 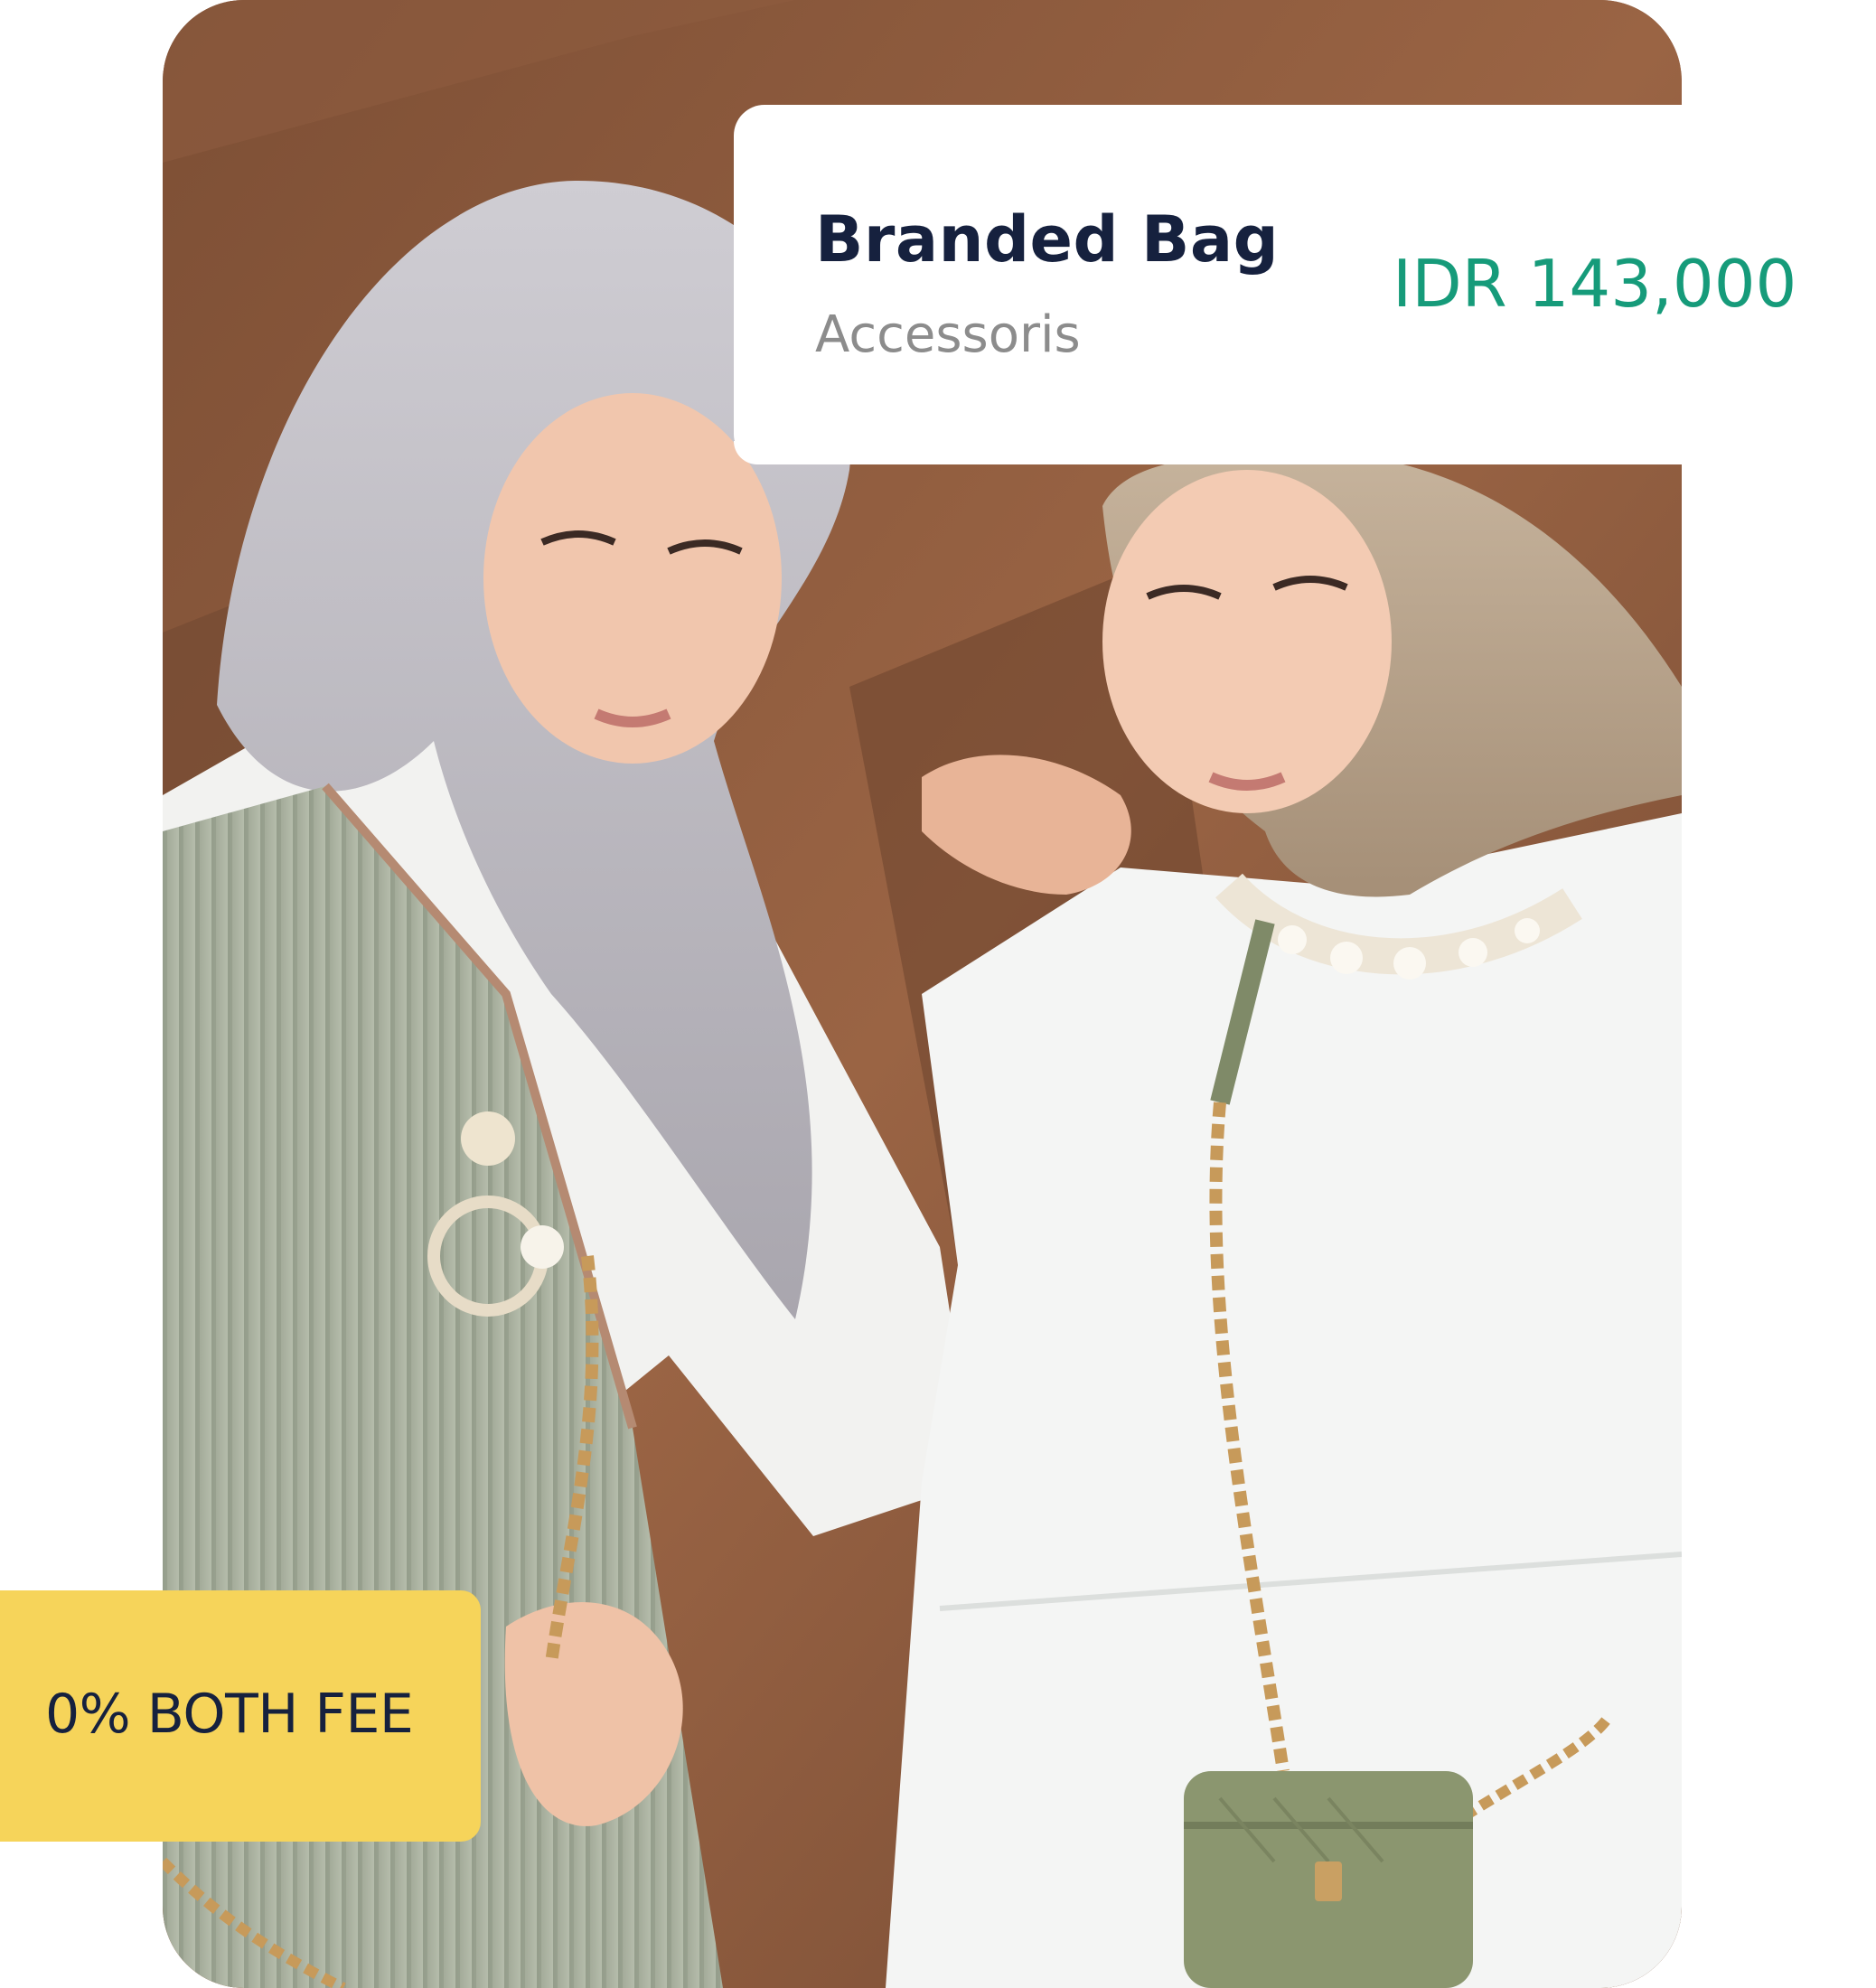 What do you see at coordinates (948, 334) in the screenshot?
I see `product-category: Accessoris` at bounding box center [948, 334].